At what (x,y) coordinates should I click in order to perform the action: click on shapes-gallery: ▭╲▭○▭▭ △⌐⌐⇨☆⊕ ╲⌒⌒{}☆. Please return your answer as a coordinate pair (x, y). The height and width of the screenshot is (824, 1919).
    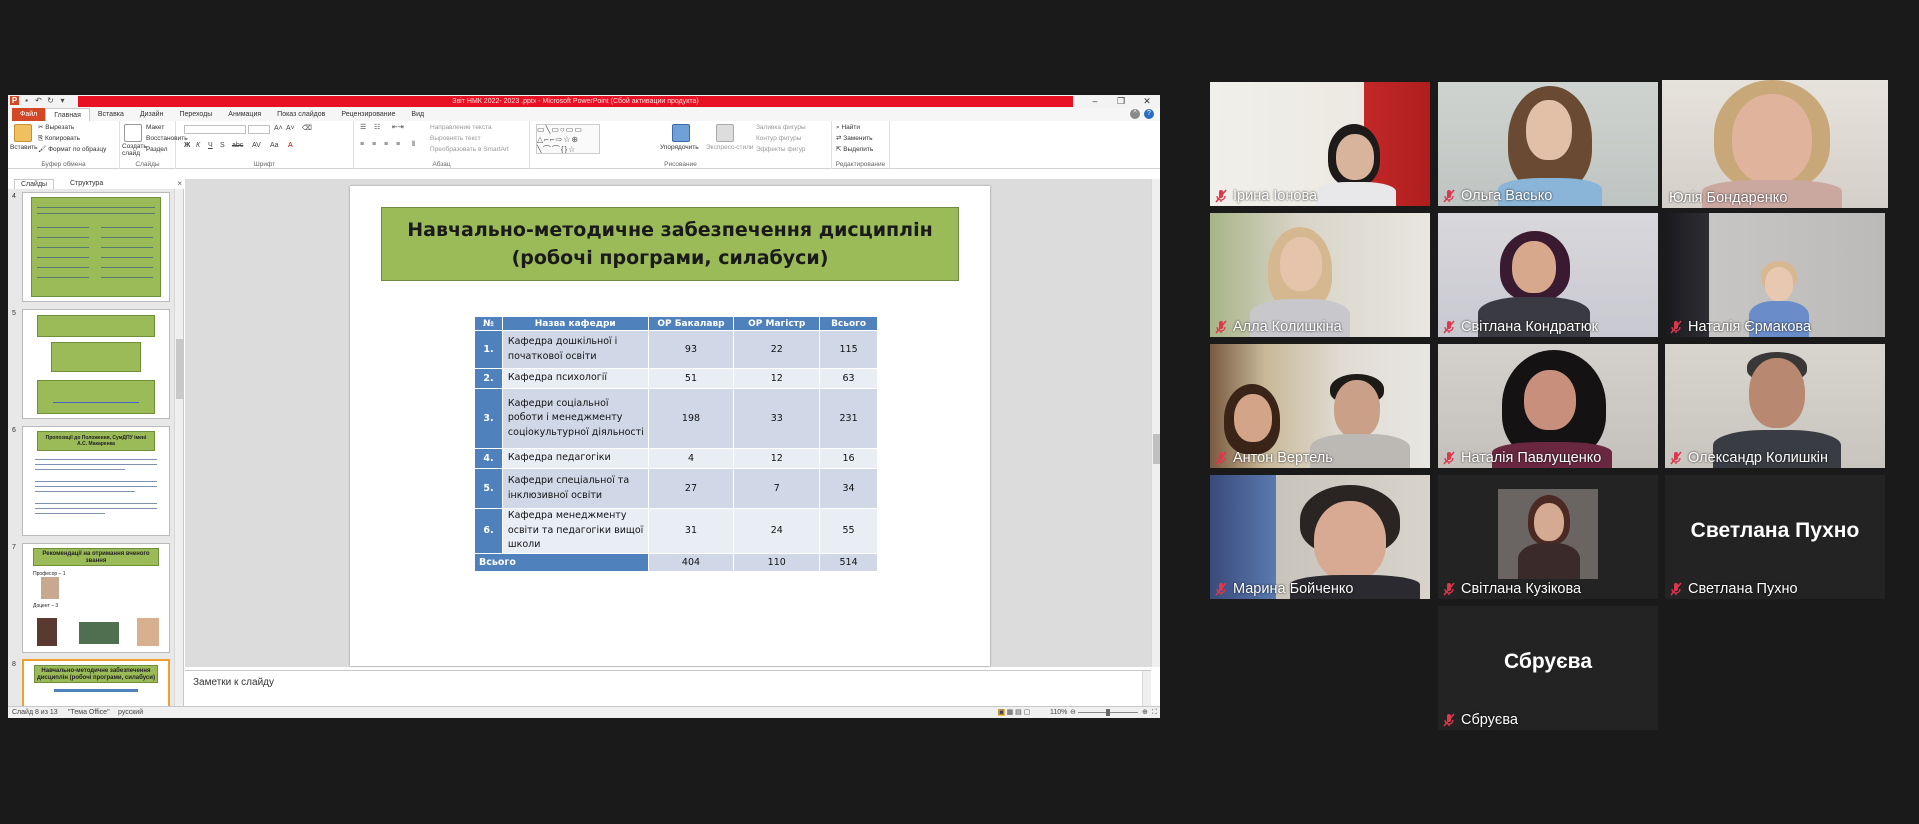
    Looking at the image, I should click on (568, 139).